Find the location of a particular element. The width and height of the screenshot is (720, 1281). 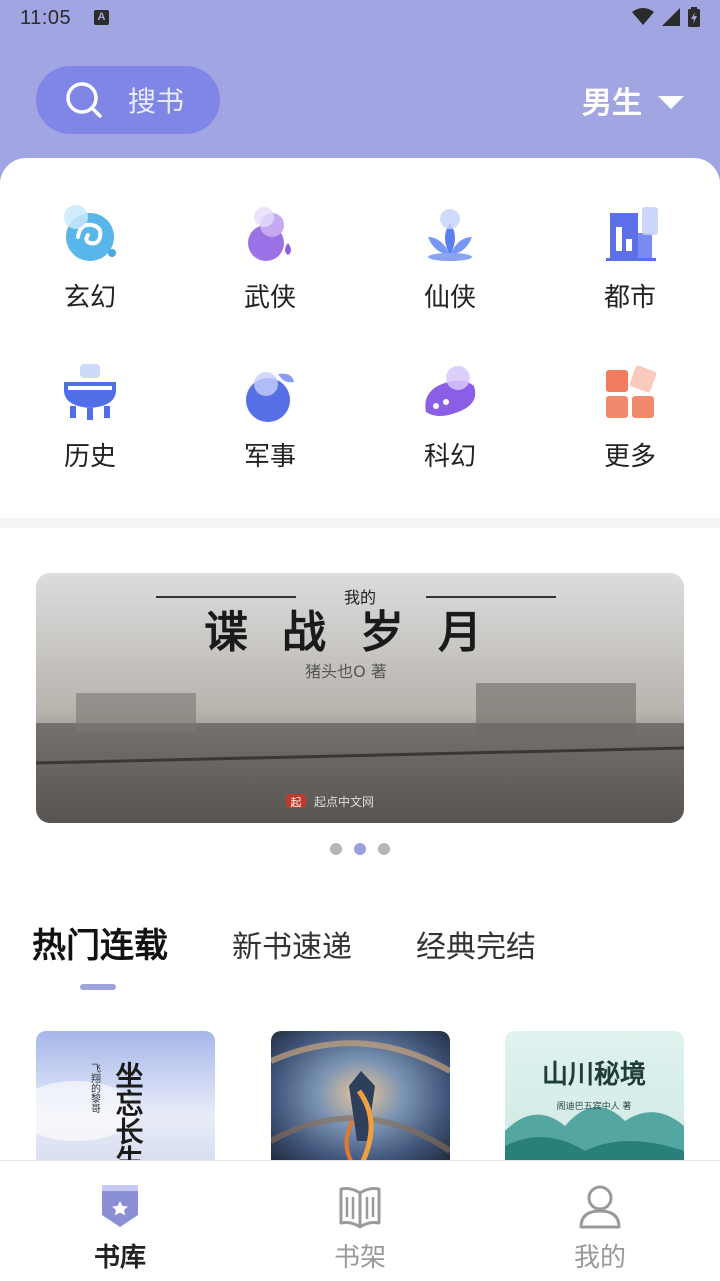

category-label: 仙侠 is located at coordinates (449, 298).